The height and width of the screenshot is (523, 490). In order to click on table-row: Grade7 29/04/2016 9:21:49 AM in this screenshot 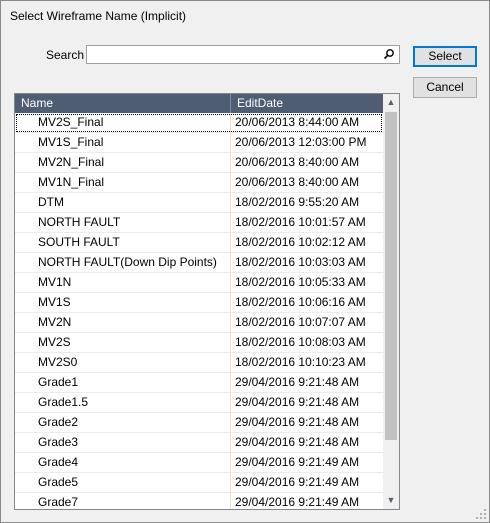, I will do `click(199, 501)`.